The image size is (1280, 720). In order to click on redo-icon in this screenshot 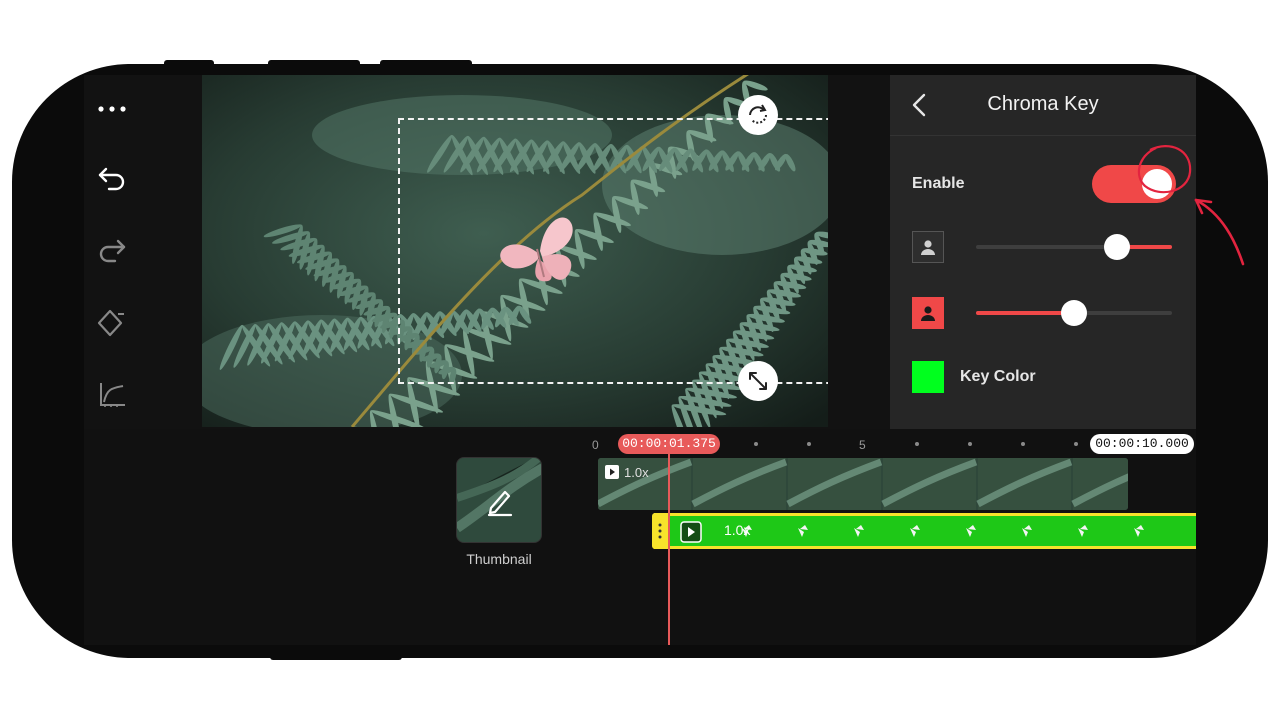, I will do `click(112, 251)`.